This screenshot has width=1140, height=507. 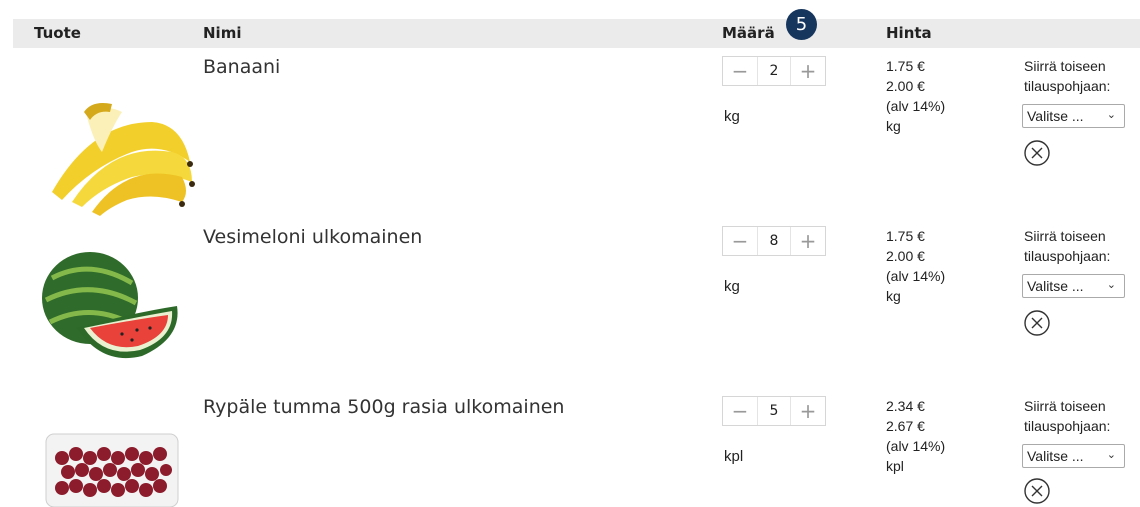 I want to click on quantity-stepper: − 2 +, so click(x=774, y=71).